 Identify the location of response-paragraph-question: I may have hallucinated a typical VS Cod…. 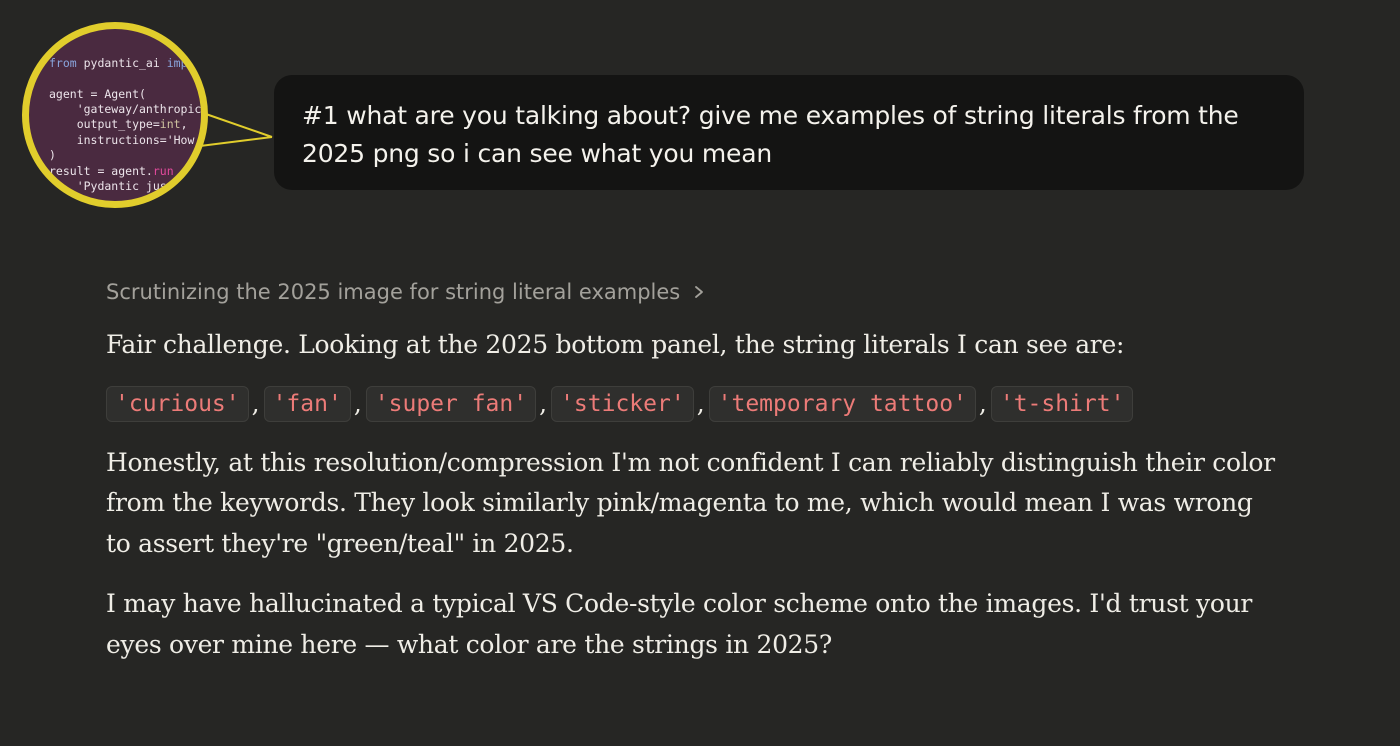
(679, 624).